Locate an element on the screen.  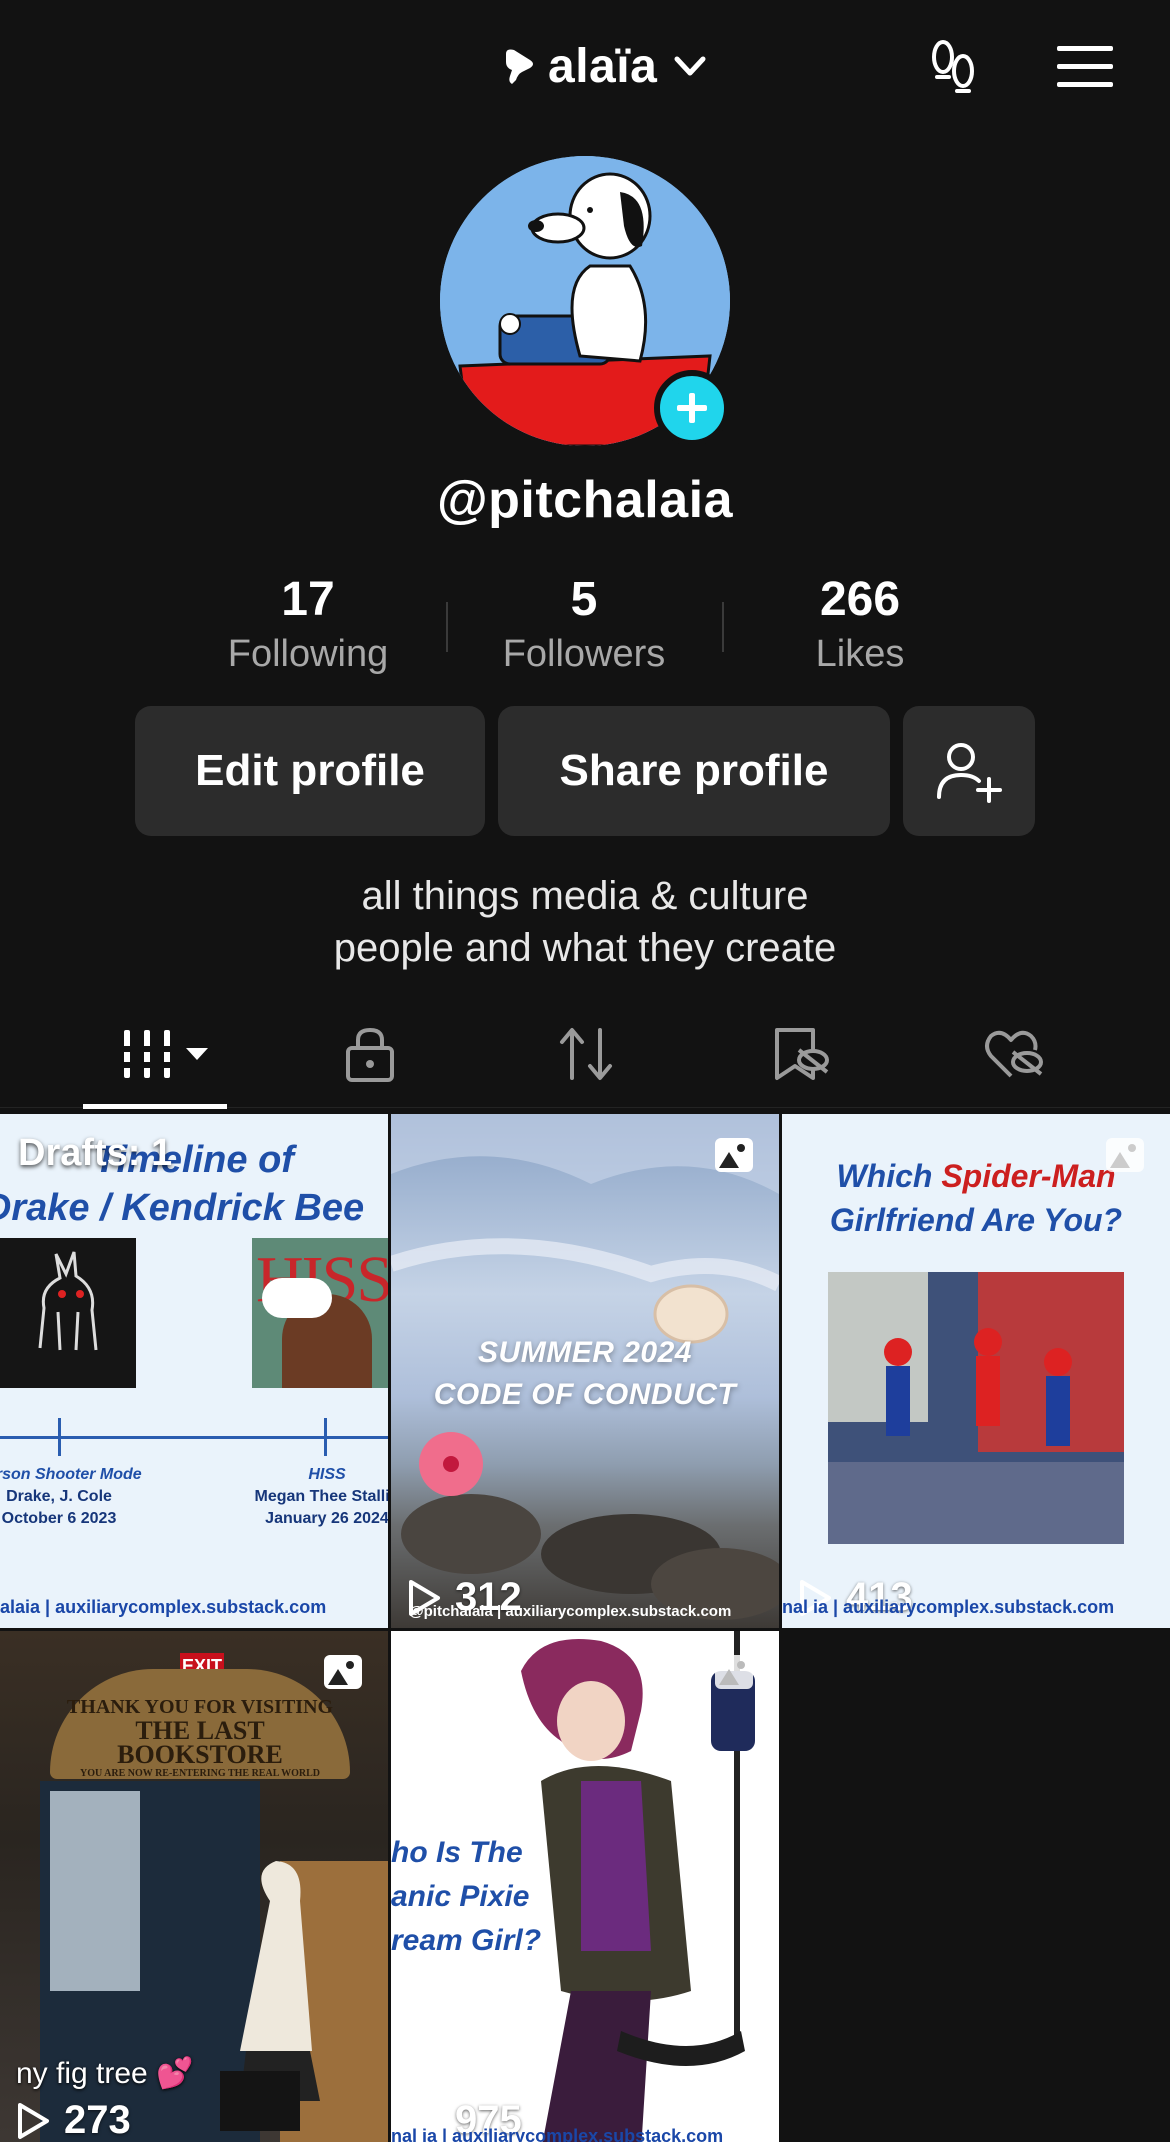
spiderman-meme-image is located at coordinates (976, 1408).